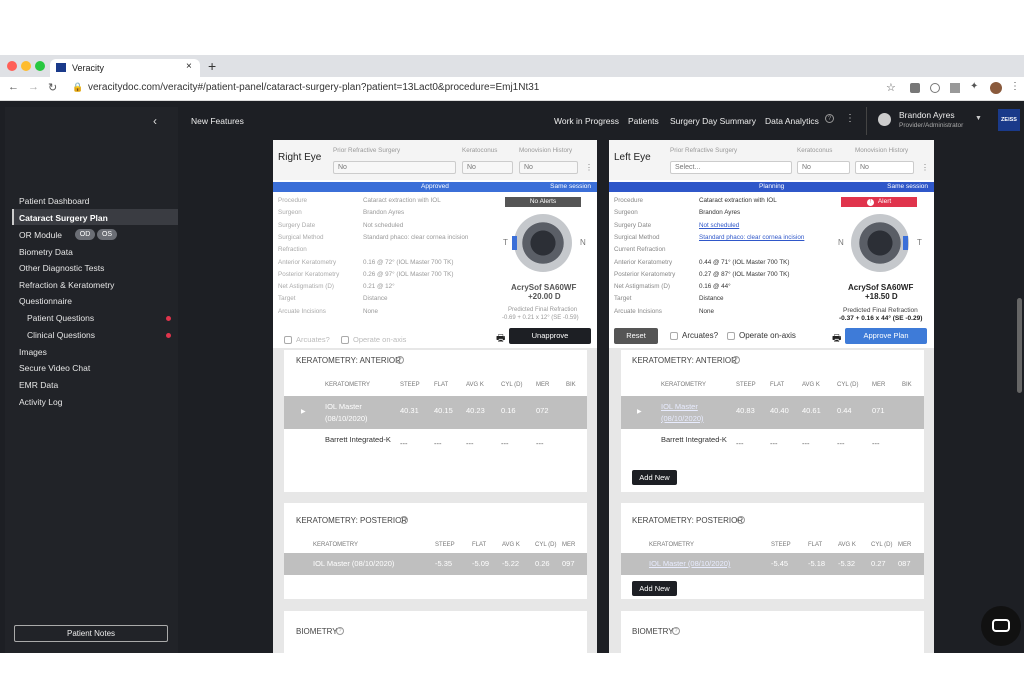 This screenshot has height=683, width=1024. I want to click on table-cell: ---, so click(740, 443).